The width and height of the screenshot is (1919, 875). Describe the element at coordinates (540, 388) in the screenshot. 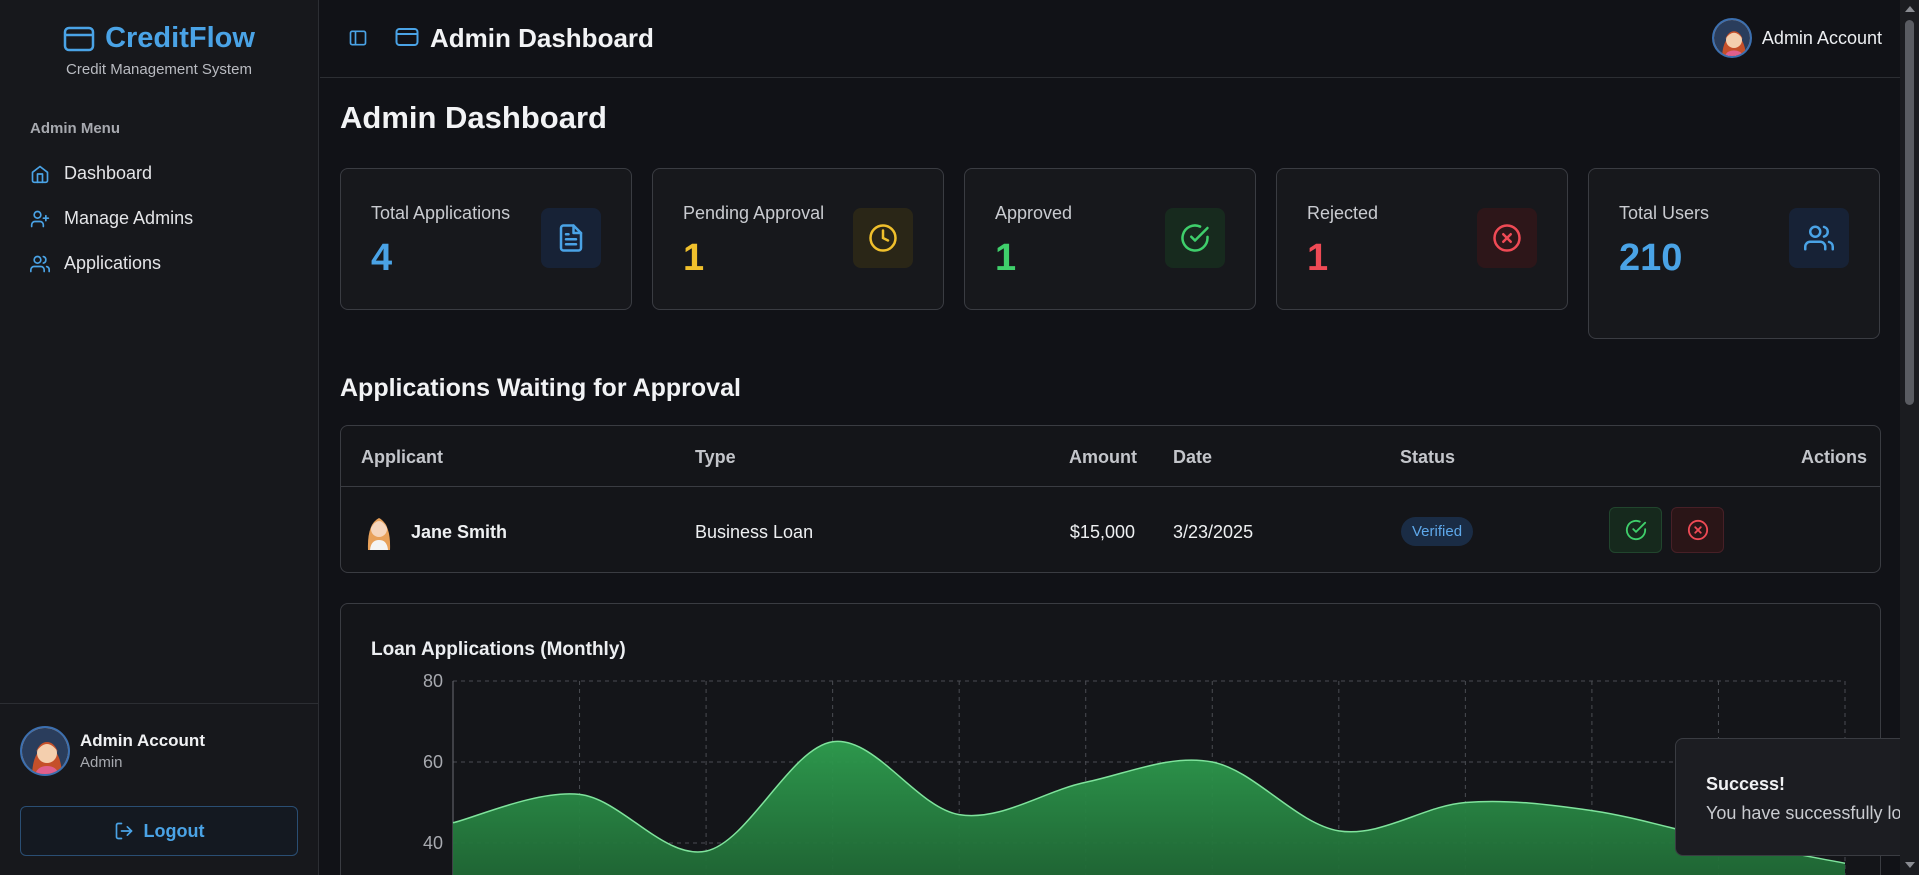

I see `section-title: Applications Waiting for Approval` at that location.